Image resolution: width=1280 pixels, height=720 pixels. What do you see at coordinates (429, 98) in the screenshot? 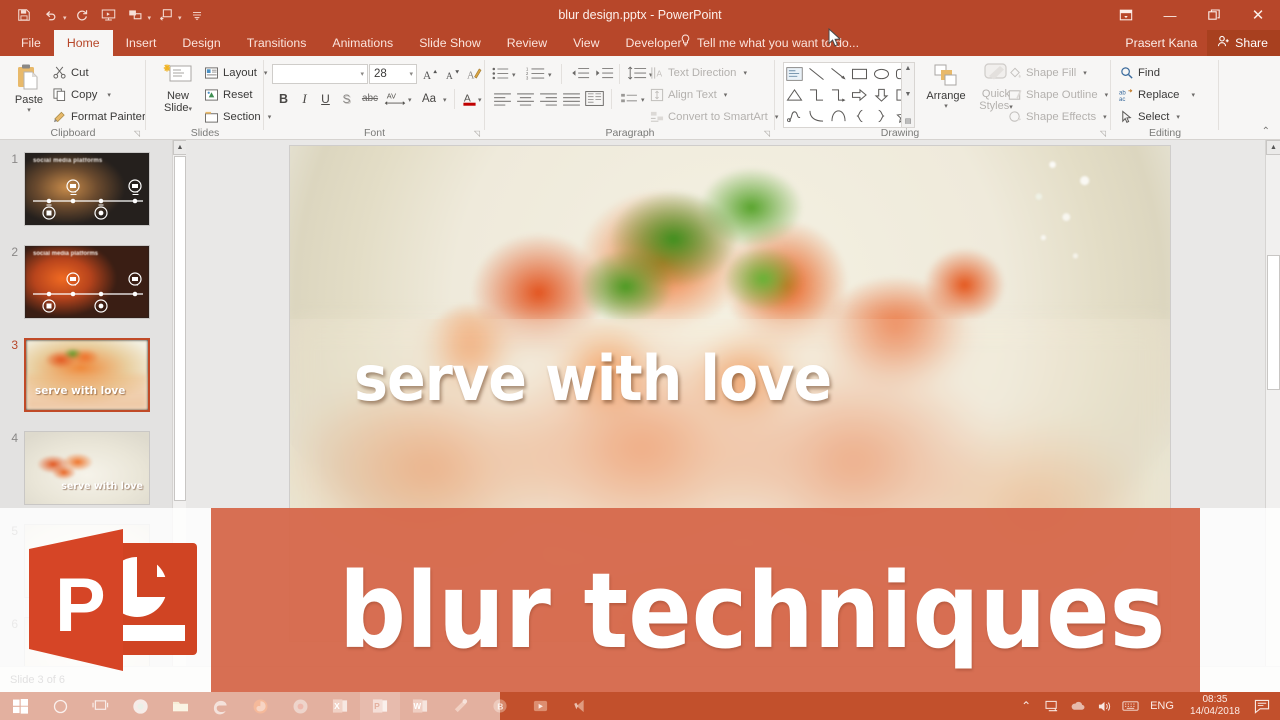
I see `change-case-button: Aa` at bounding box center [429, 98].